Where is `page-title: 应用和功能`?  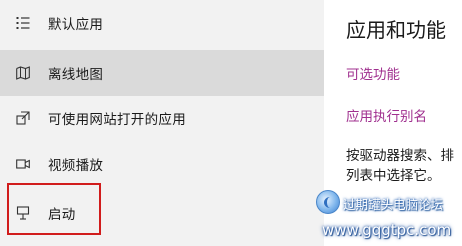
page-title: 应用和功能 is located at coordinates (396, 30).